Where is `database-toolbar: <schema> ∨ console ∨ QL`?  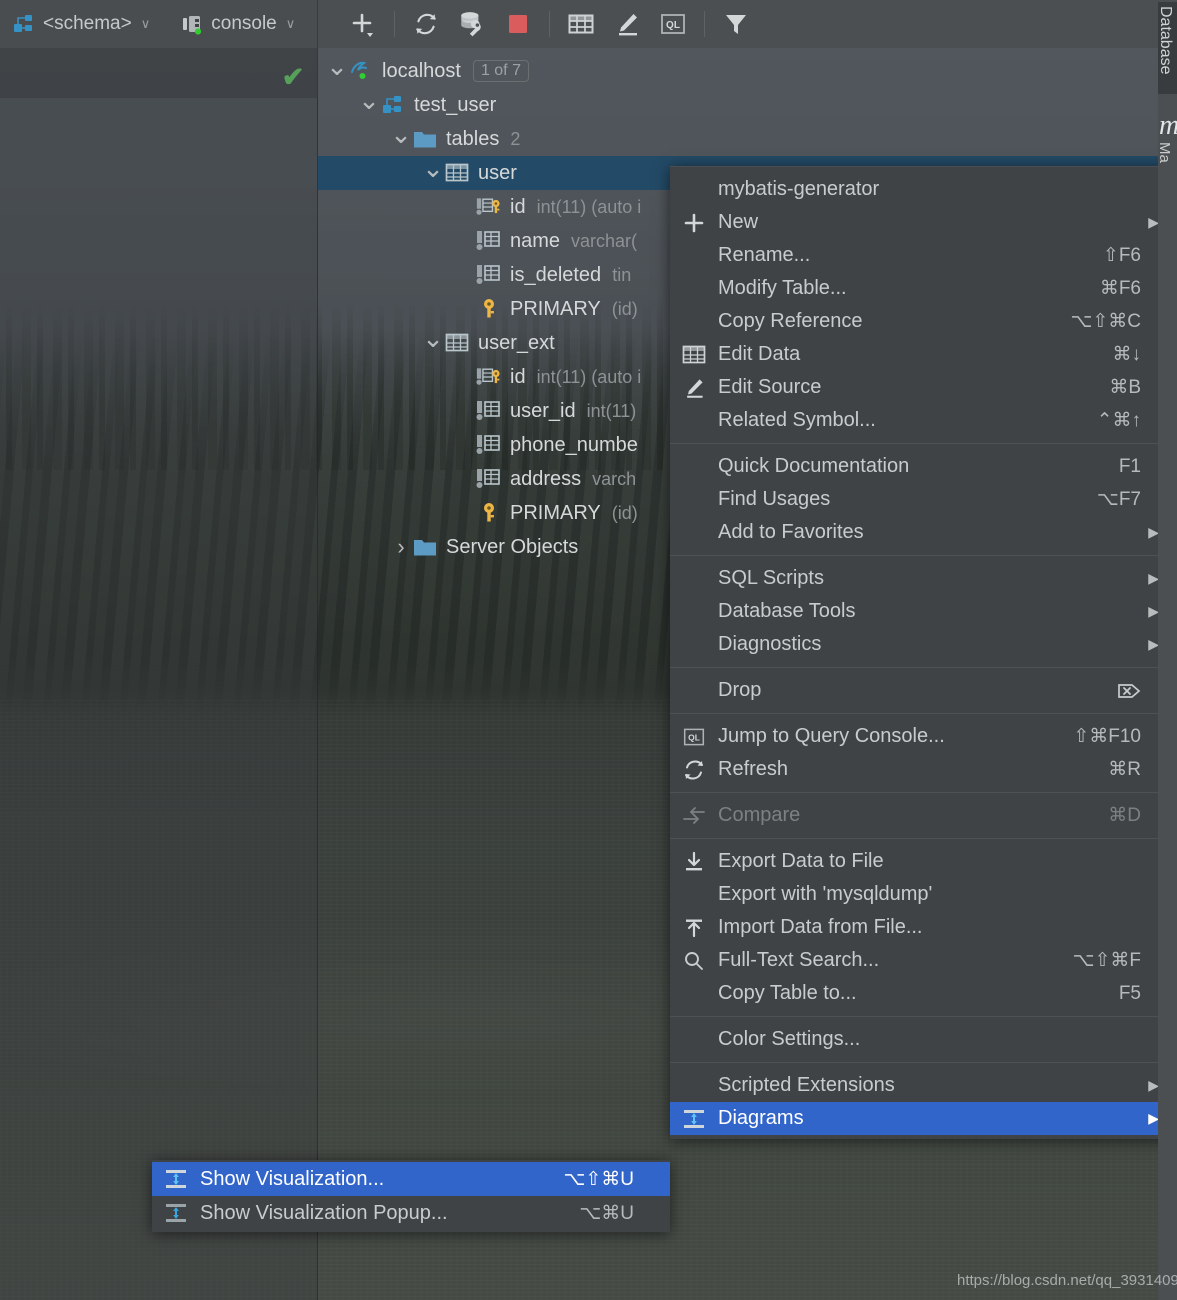
database-toolbar: <schema> ∨ console ∨ QL is located at coordinates (588, 24).